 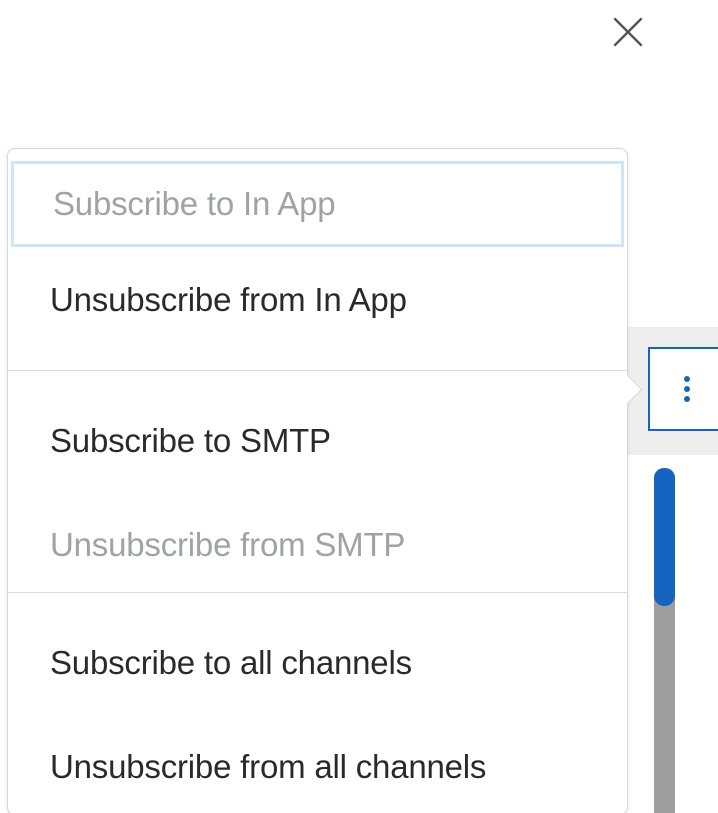 I want to click on scrollbar-thumb, so click(x=664, y=537).